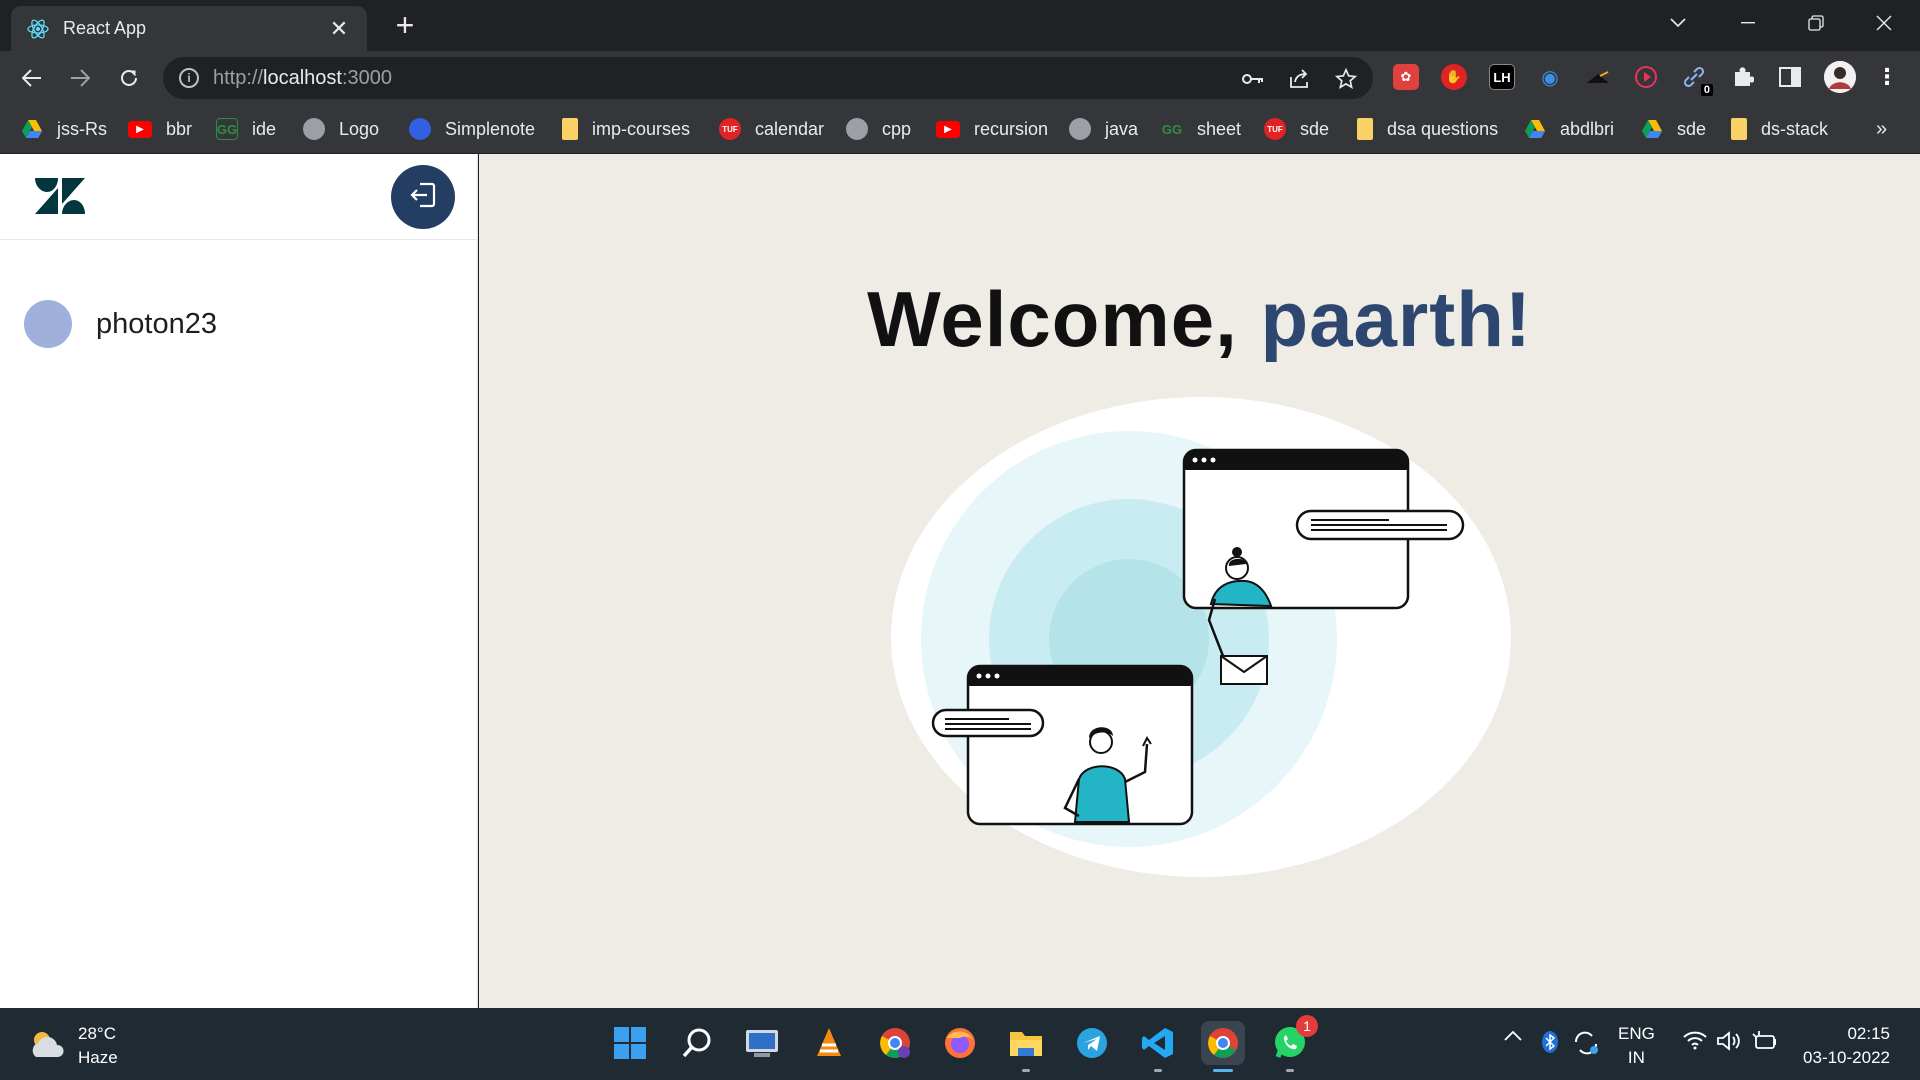 The width and height of the screenshot is (1920, 1080). What do you see at coordinates (1646, 77) in the screenshot?
I see `ext-play-icon` at bounding box center [1646, 77].